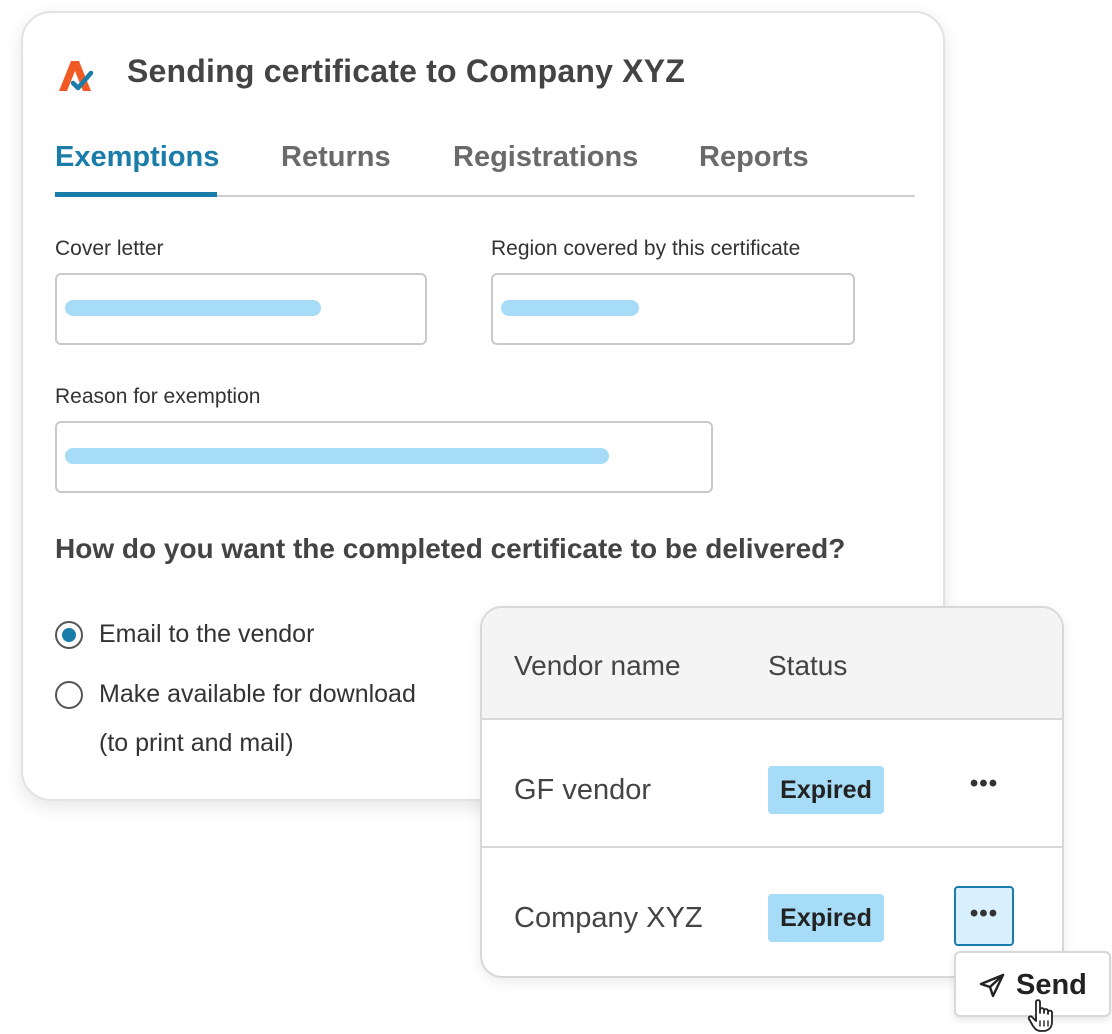  What do you see at coordinates (597, 665) in the screenshot?
I see `column-vendor-name: Vendor name` at bounding box center [597, 665].